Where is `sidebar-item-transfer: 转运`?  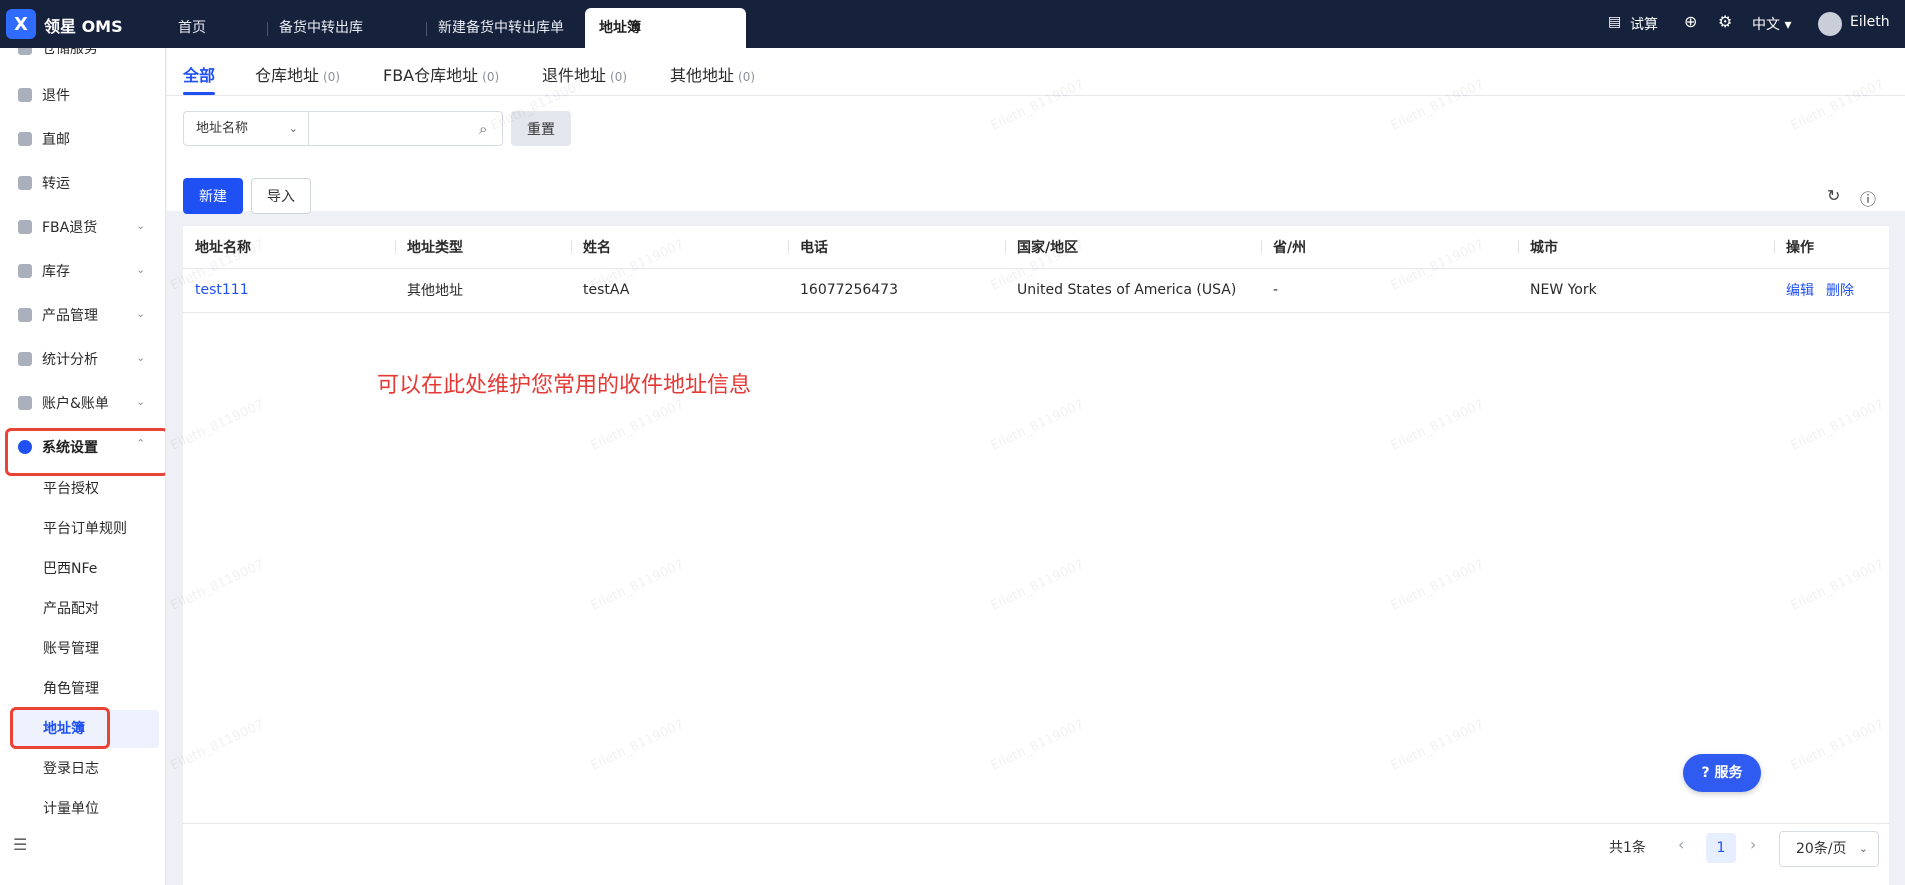
sidebar-item-transfer: 转运 is located at coordinates (44, 183).